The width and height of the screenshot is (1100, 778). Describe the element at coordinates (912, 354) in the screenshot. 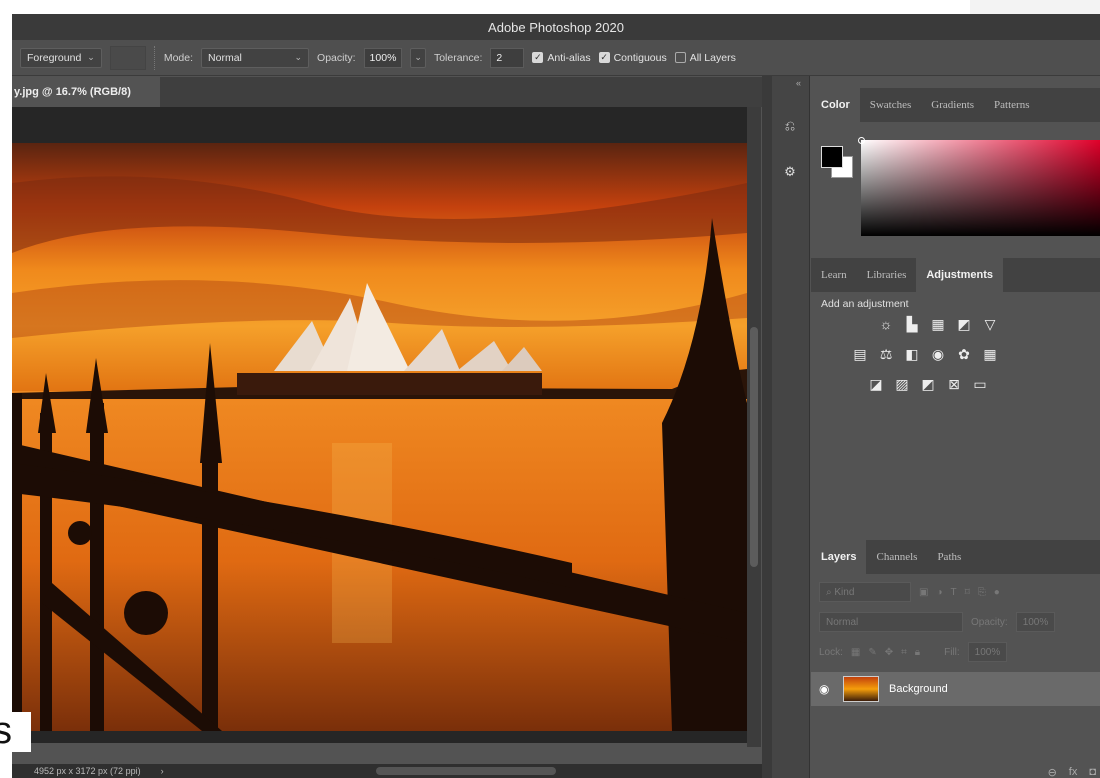

I see `black-white-icon: ◧` at that location.